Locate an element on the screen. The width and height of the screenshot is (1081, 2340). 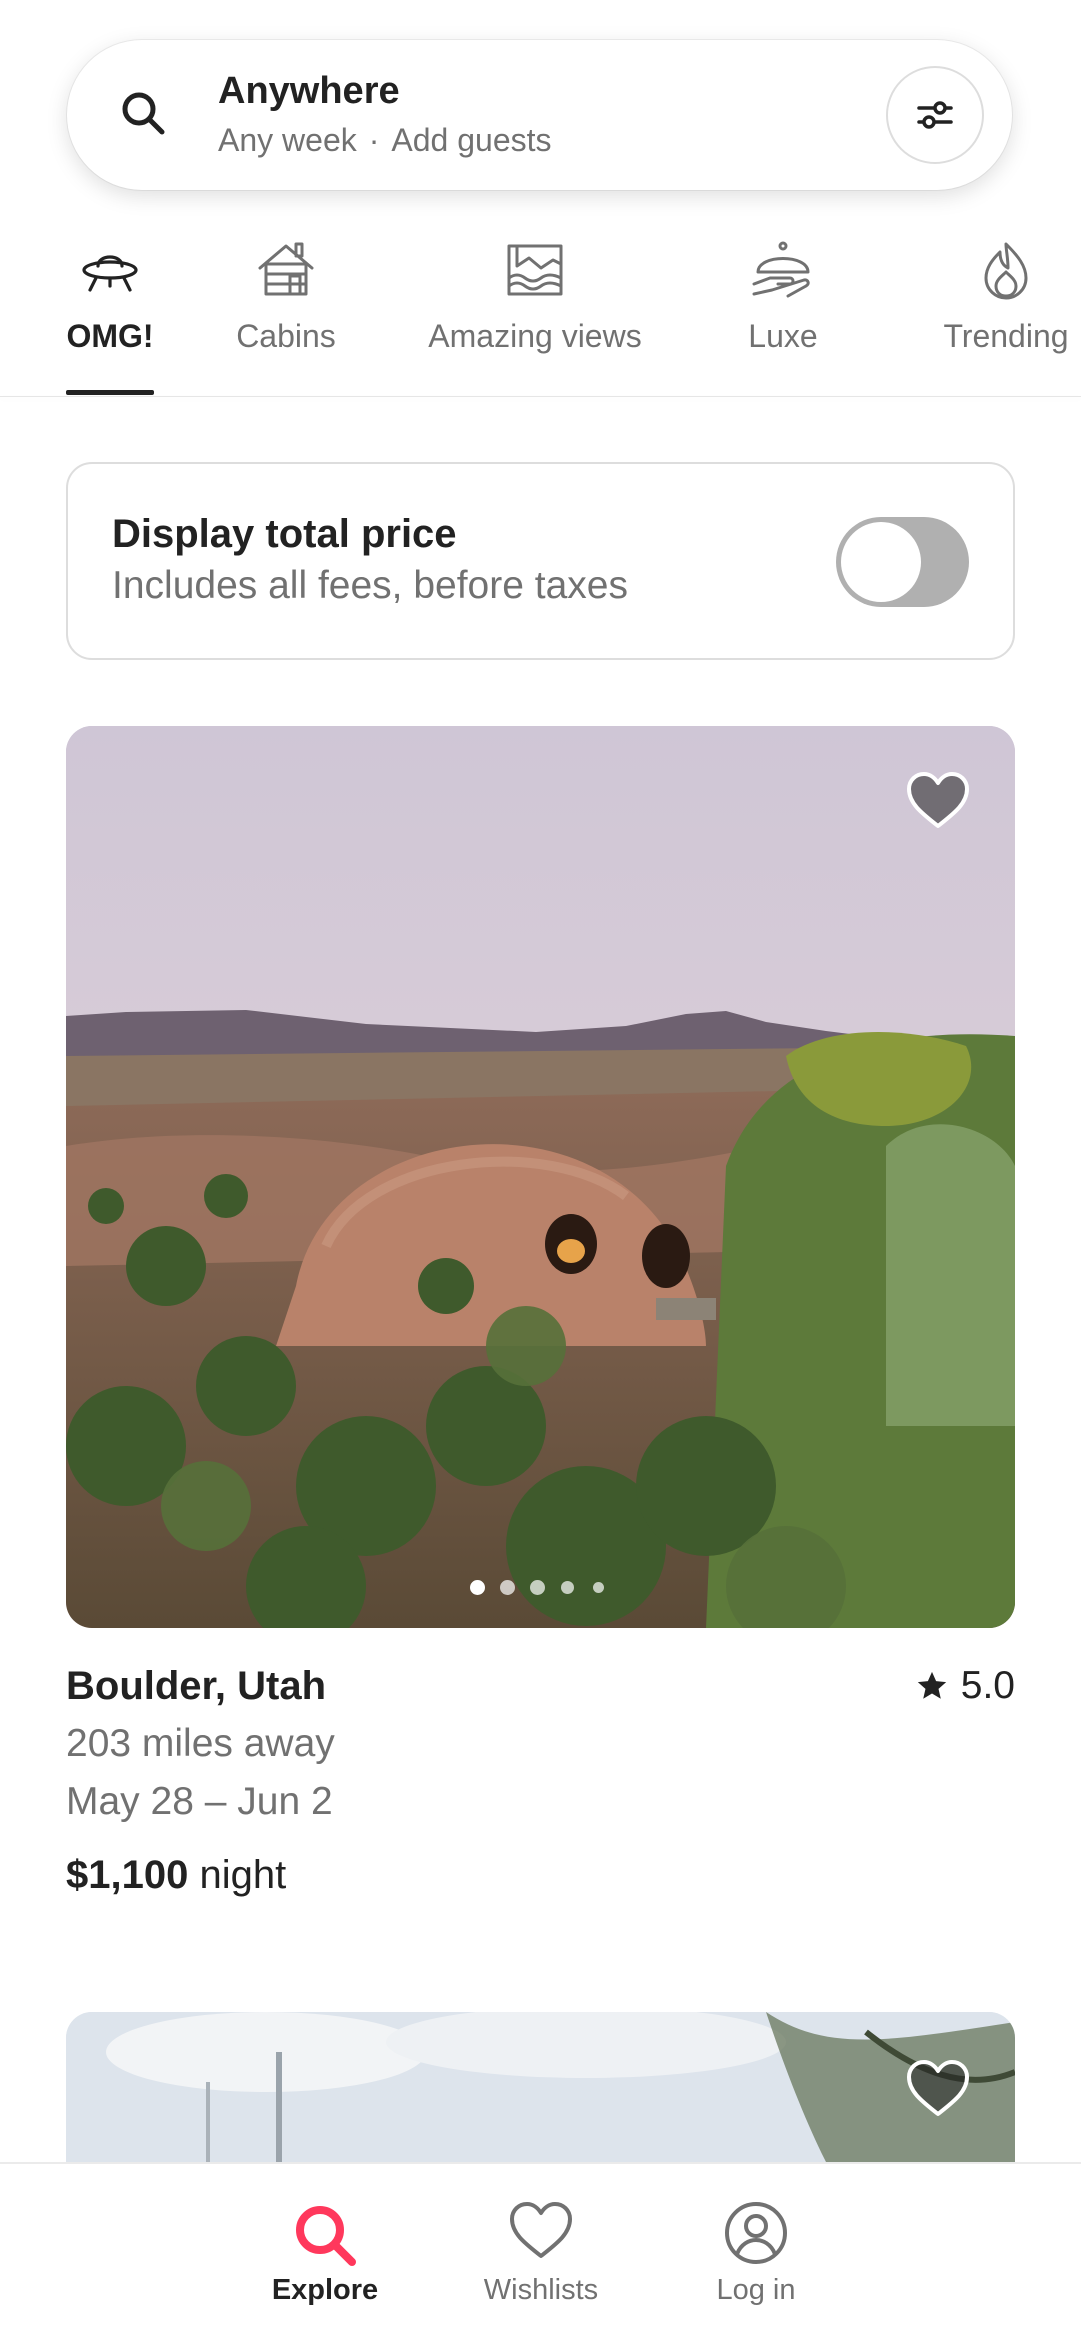
search-guests: Add guests is located at coordinates (471, 140).